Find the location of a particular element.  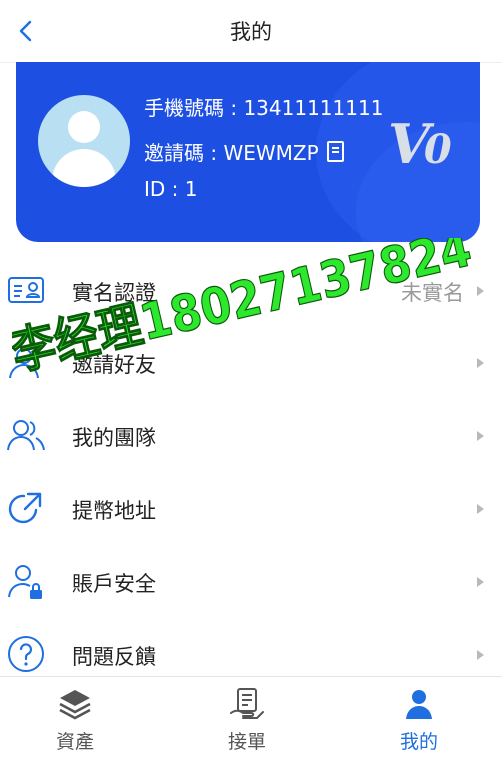

invite-code: 邀請碼 : WEWMZP is located at coordinates (231, 153).